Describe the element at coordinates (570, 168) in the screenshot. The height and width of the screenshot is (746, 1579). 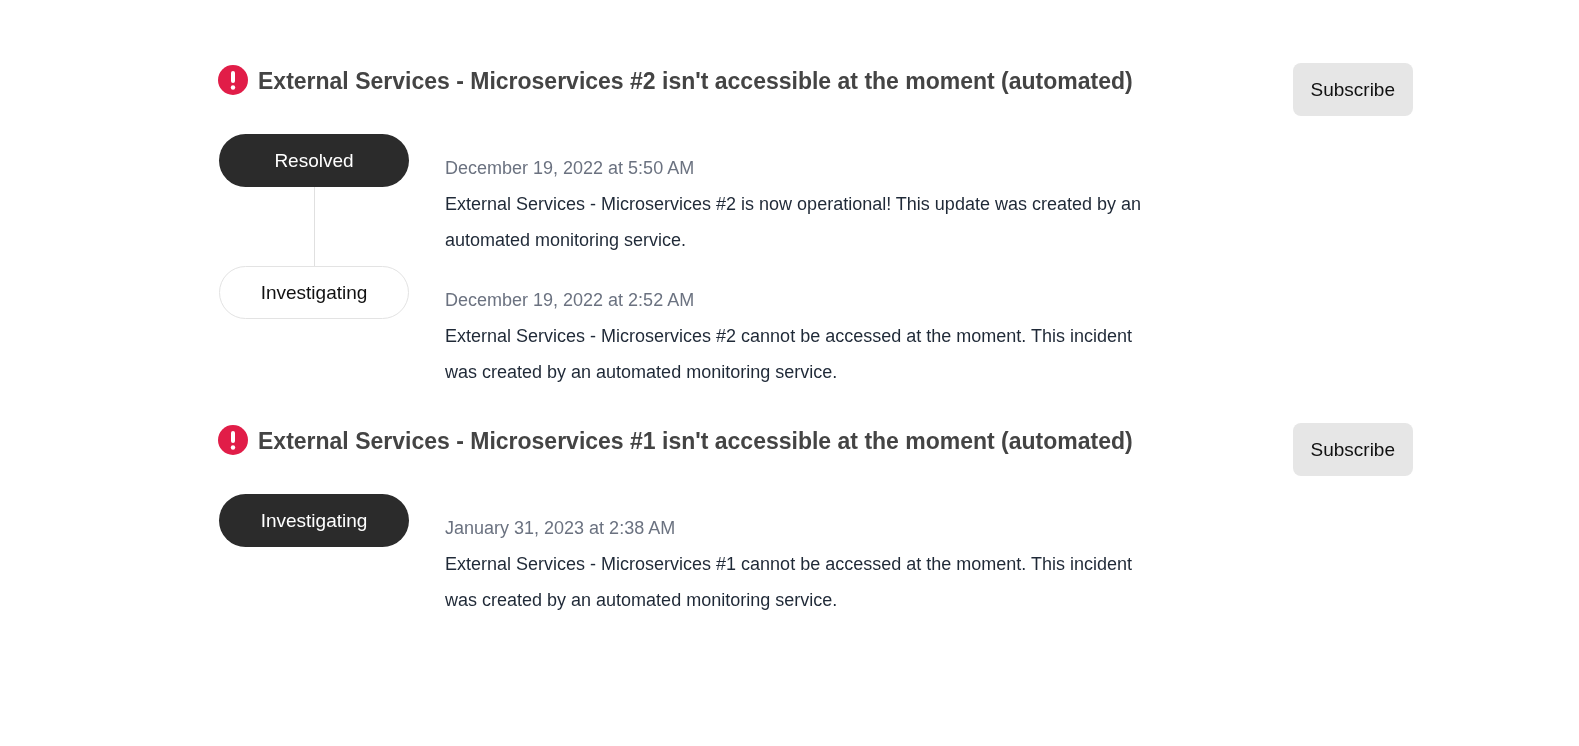
I see `update-date: December 19, 2022 at 5:50 AM` at that location.